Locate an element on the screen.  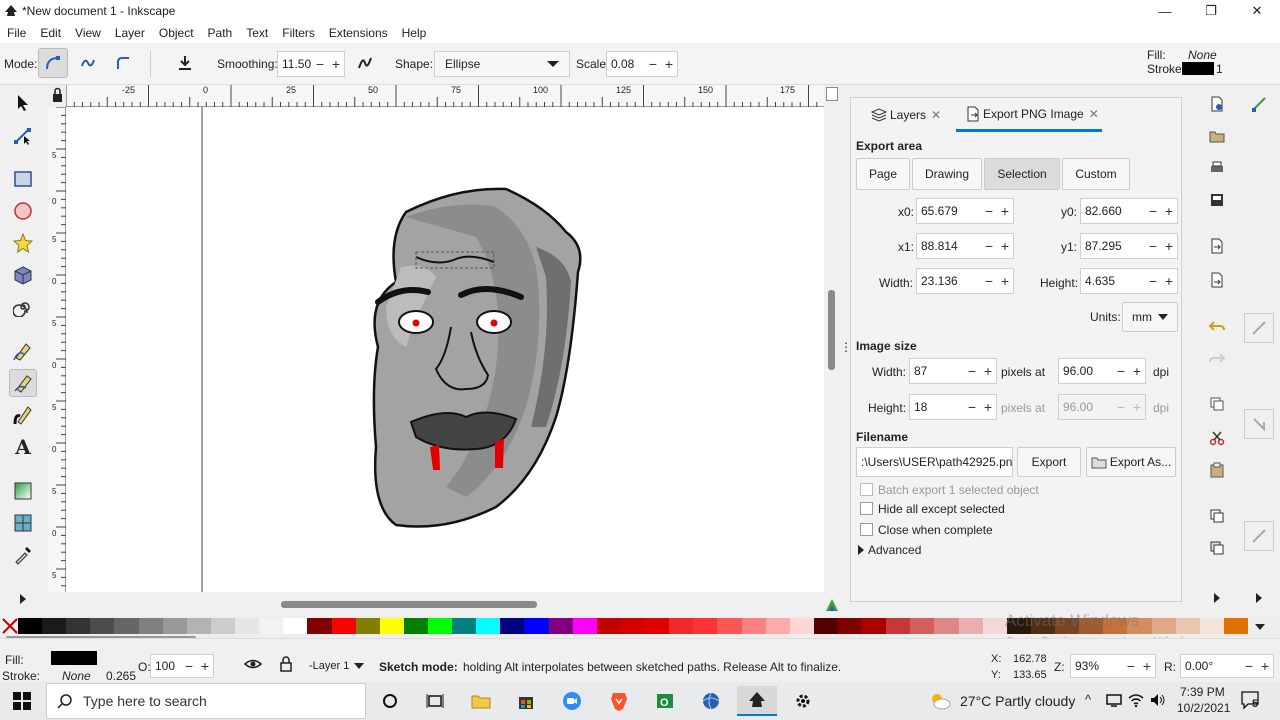
zoom-page-button is located at coordinates (832, 94).